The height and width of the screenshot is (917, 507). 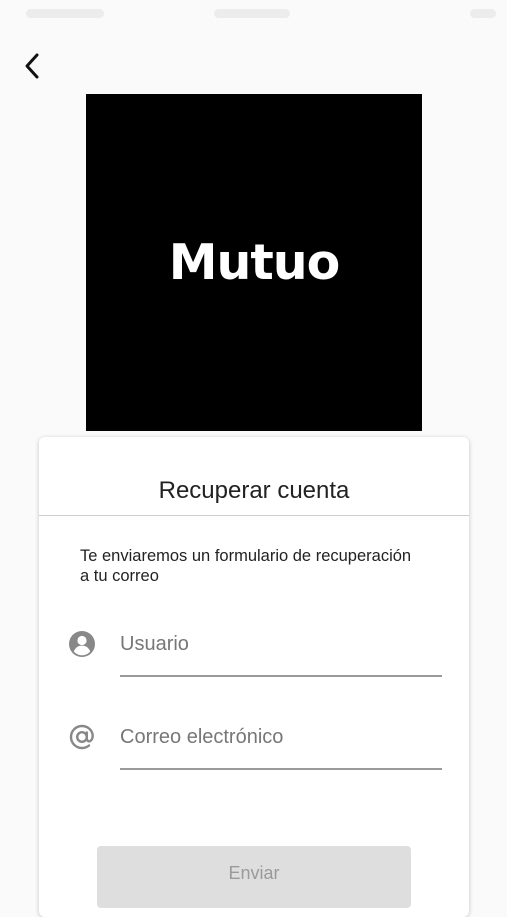 I want to click on card-divider, so click(x=254, y=515).